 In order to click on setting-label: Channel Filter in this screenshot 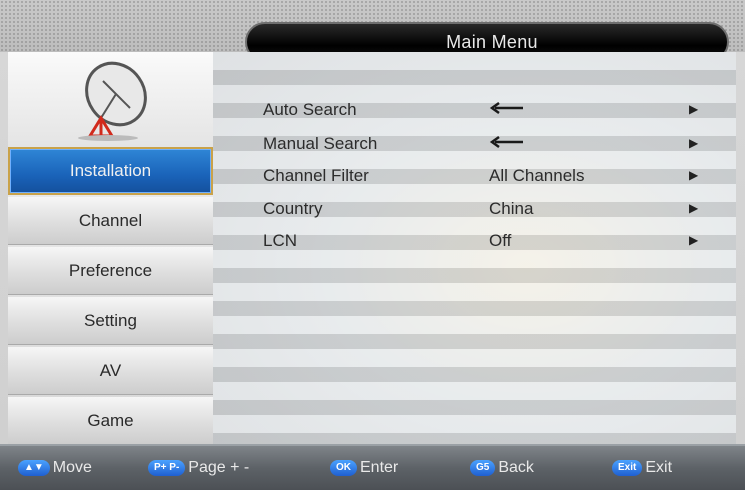, I will do `click(316, 175)`.